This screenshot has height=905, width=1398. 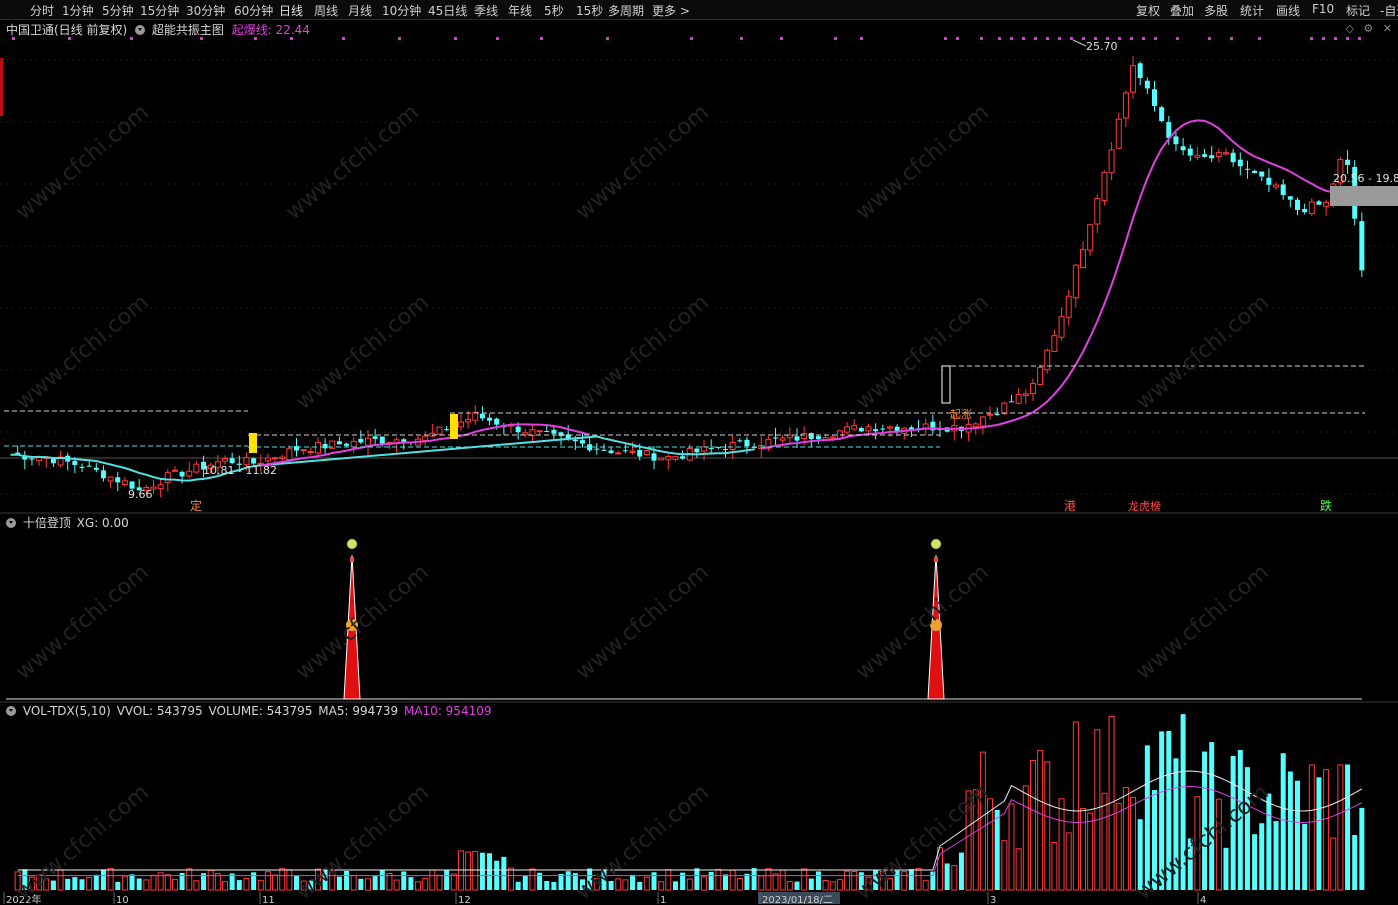 I want to click on x-axis-label-3: 12, so click(x=464, y=899).